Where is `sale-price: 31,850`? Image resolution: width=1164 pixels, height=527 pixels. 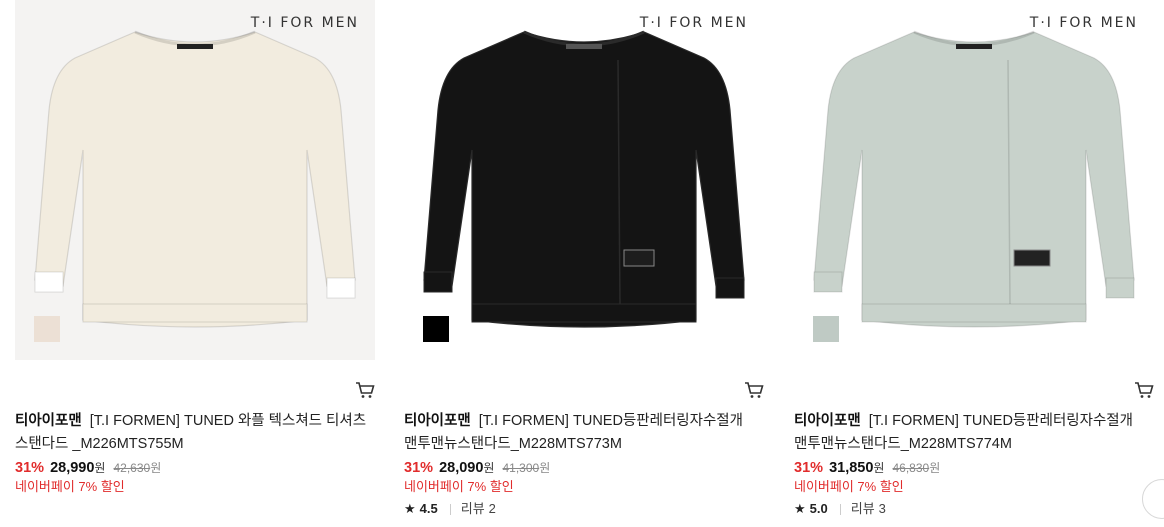
sale-price: 31,850 is located at coordinates (851, 468).